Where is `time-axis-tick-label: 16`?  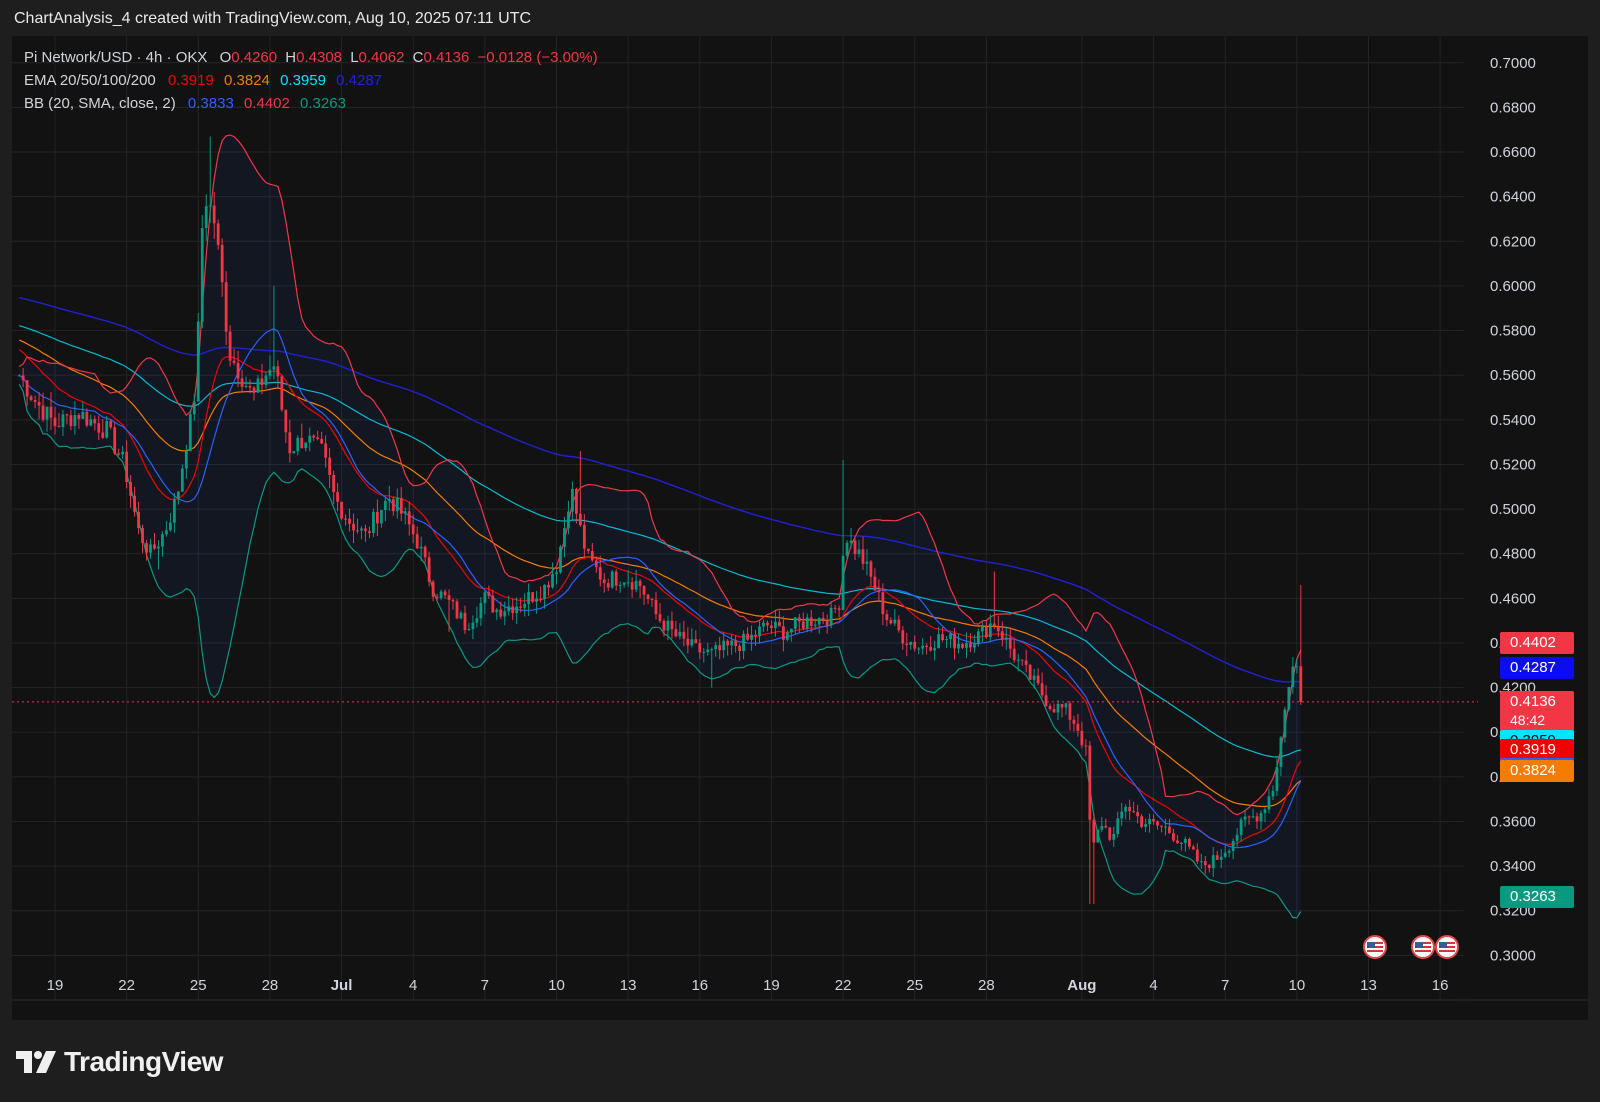
time-axis-tick-label: 16 is located at coordinates (699, 985).